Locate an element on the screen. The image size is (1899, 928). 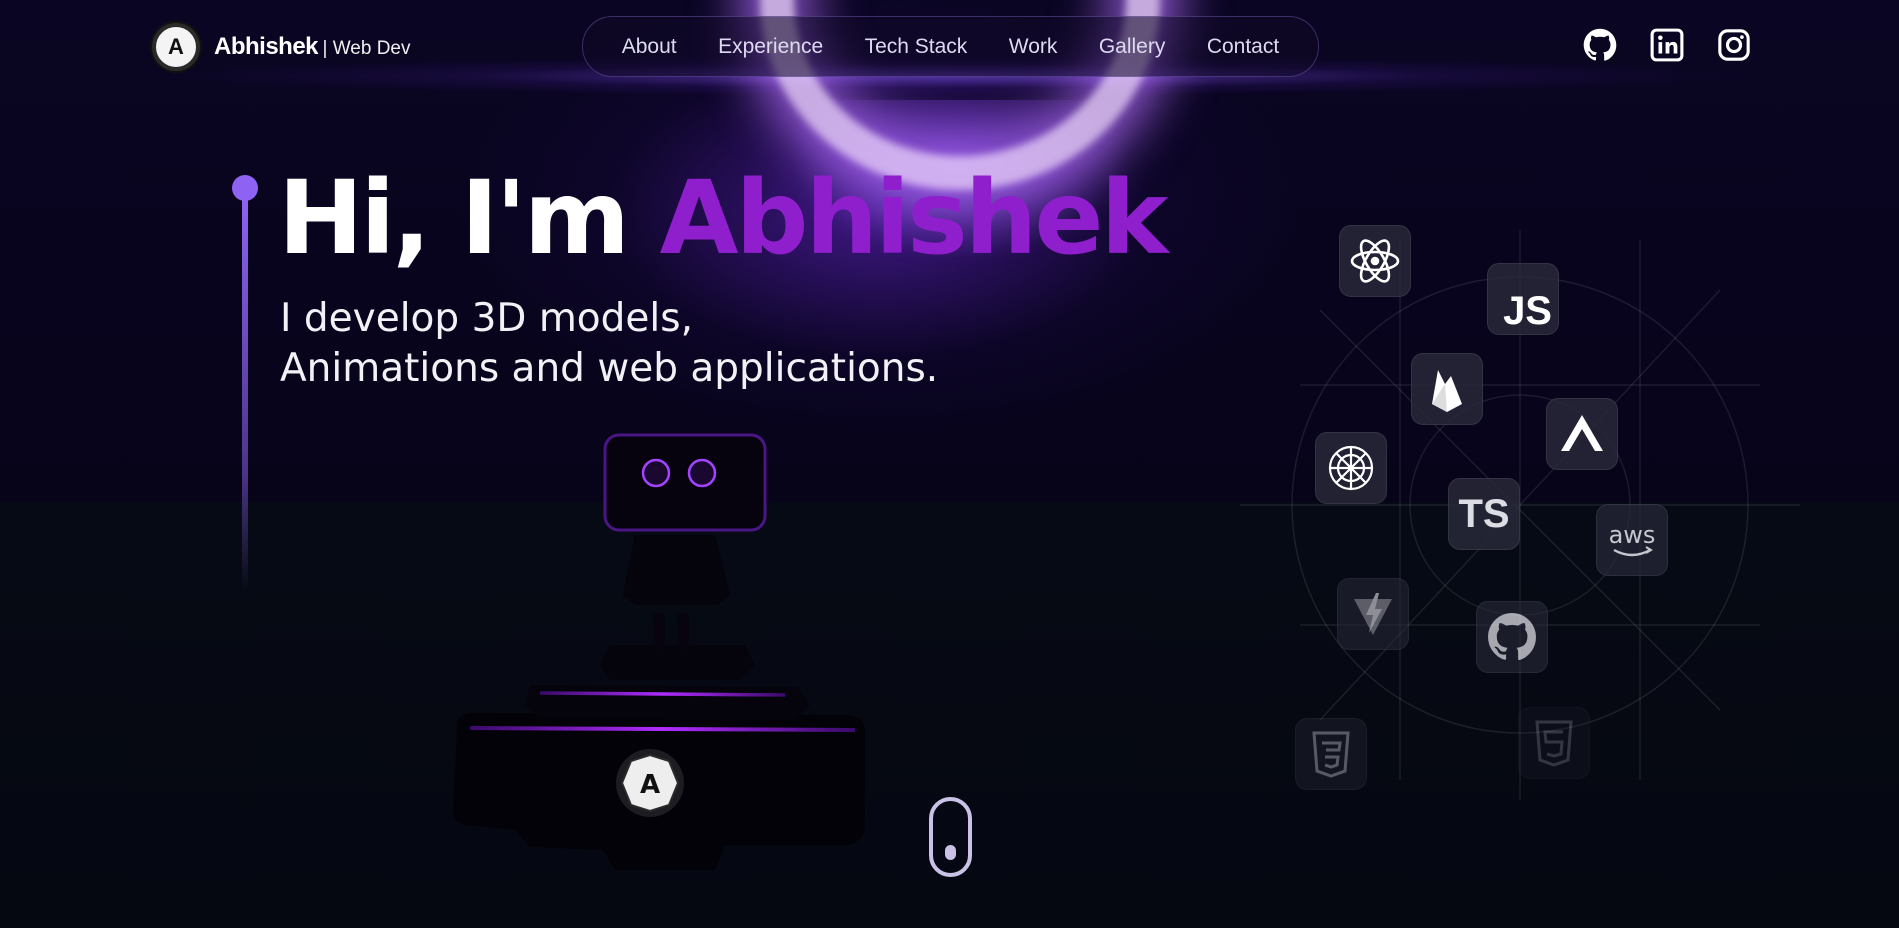
brand: A Abhishek | Web Dev is located at coordinates (281, 47).